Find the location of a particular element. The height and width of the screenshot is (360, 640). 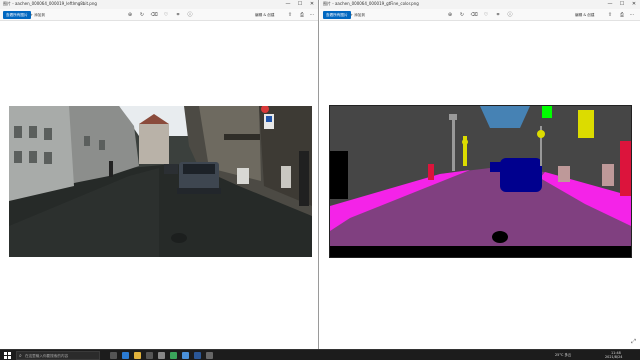

task-view-icon is located at coordinates (113, 355).